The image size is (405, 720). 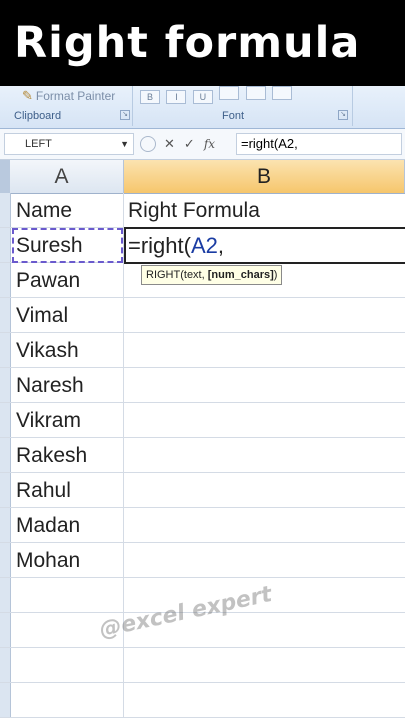 I want to click on formula-bar: LEFT ▼ ✕ ✓ fx =right(A2,, so click(x=202, y=144).